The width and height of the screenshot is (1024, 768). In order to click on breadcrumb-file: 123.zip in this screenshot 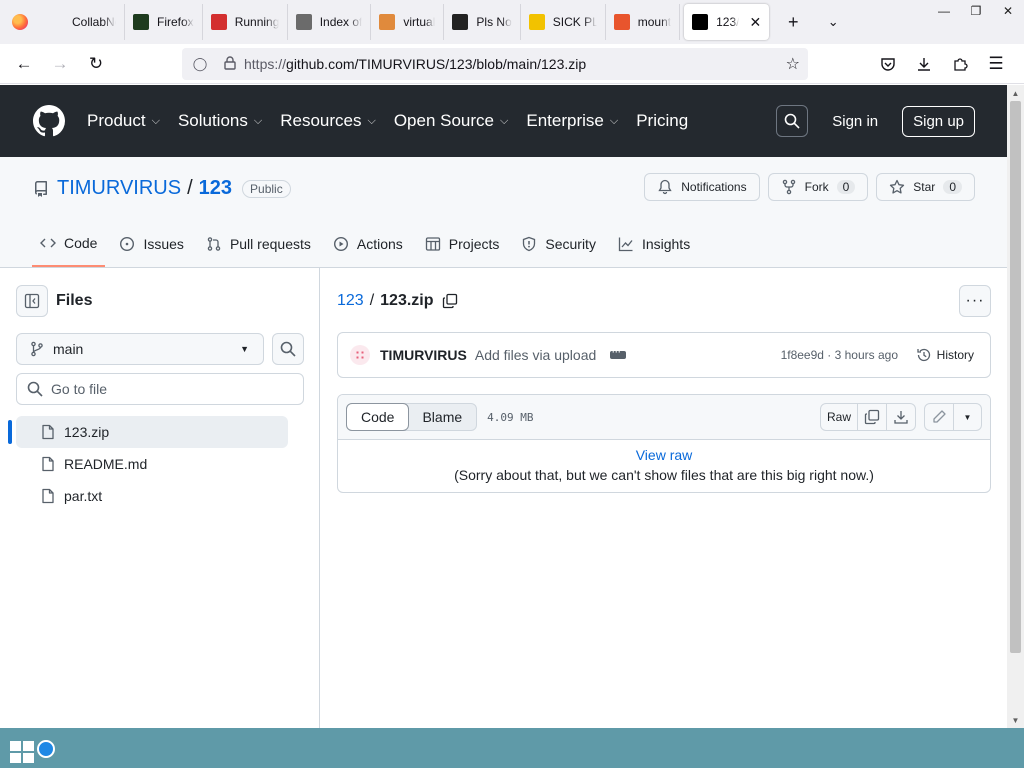, I will do `click(407, 300)`.